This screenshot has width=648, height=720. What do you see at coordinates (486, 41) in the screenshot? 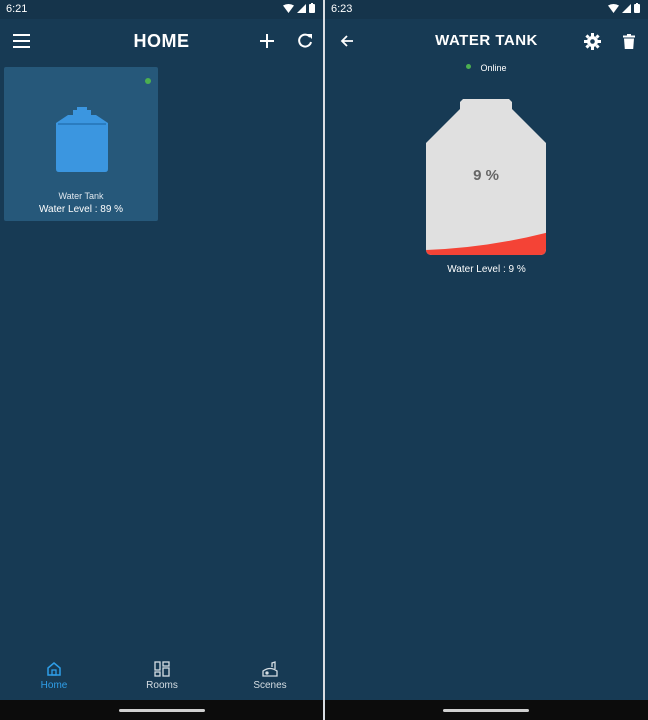
I see `app-bar: WATER TANK` at bounding box center [486, 41].